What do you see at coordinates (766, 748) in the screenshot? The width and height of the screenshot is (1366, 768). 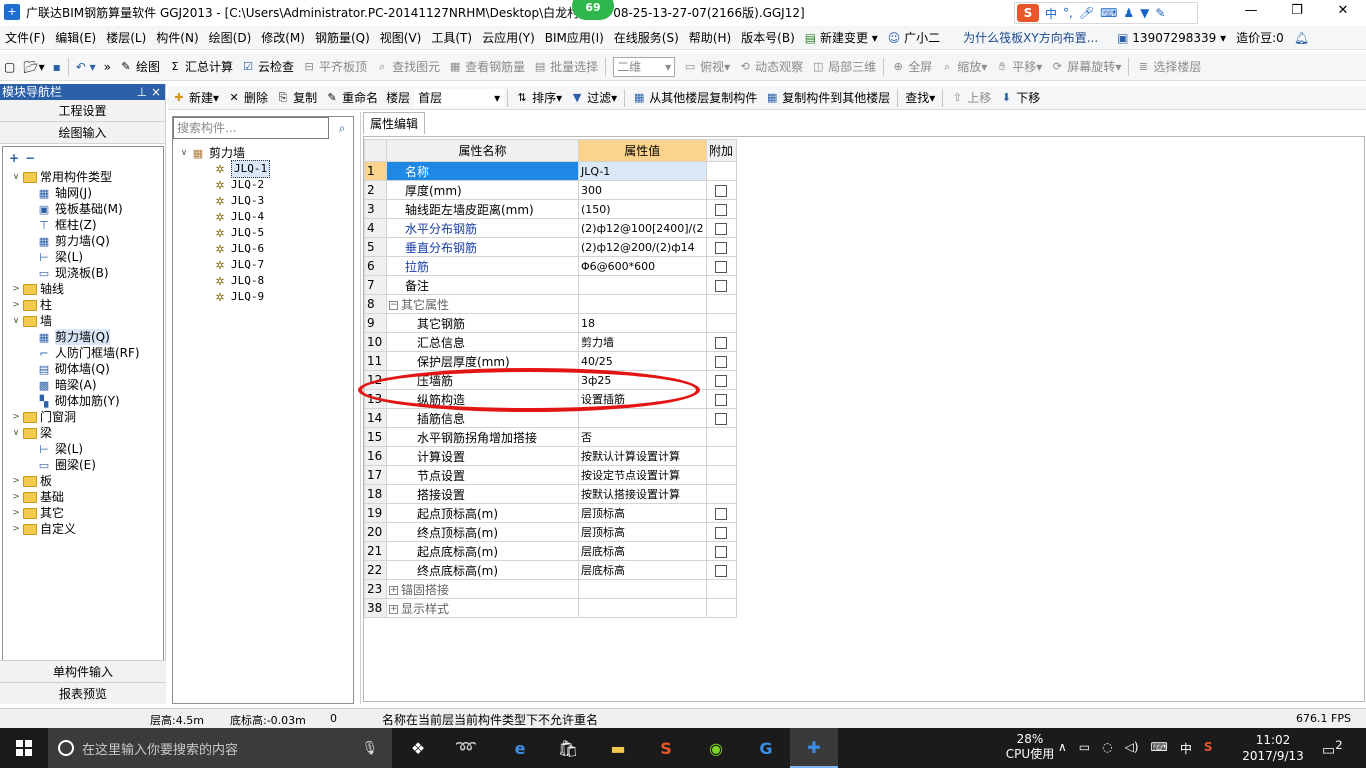 I see `glodon-g-icon: G` at bounding box center [766, 748].